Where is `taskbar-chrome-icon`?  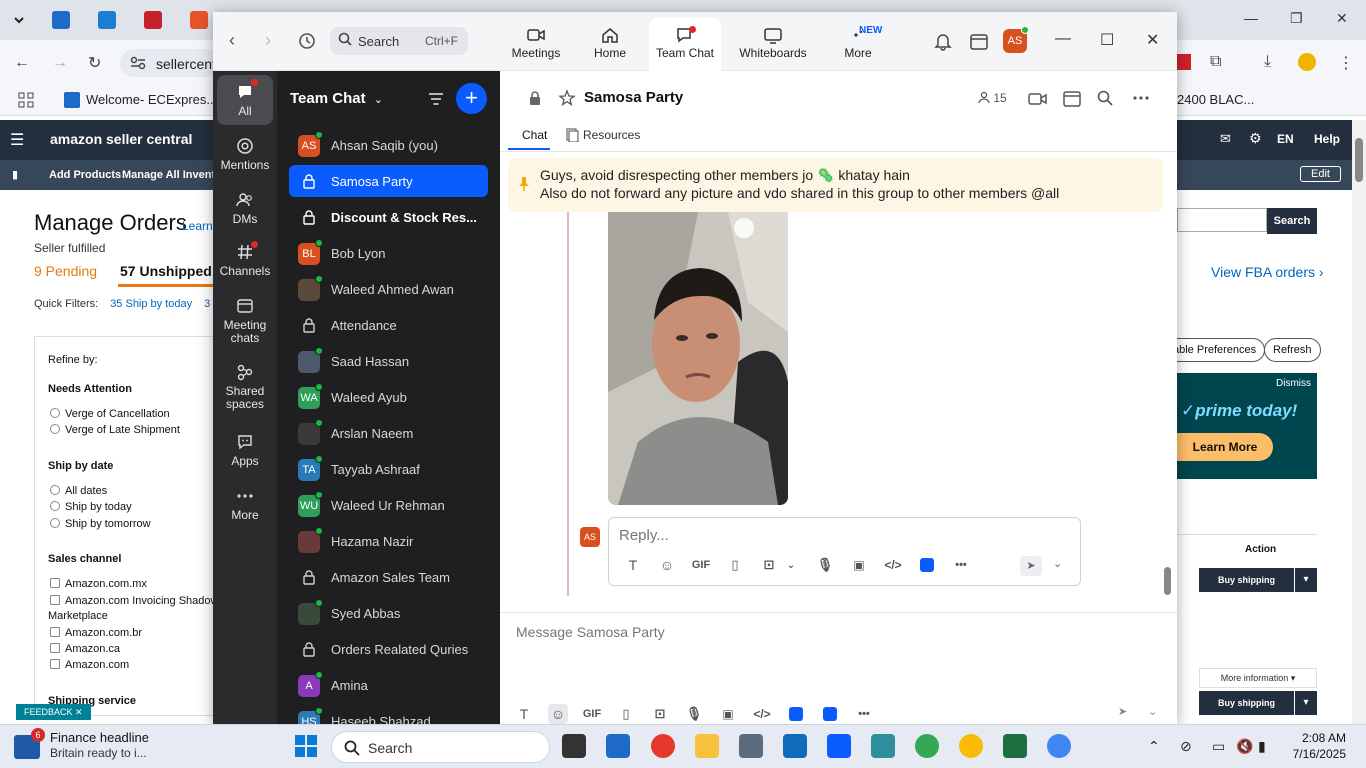
taskbar-chrome-icon is located at coordinates (663, 746).